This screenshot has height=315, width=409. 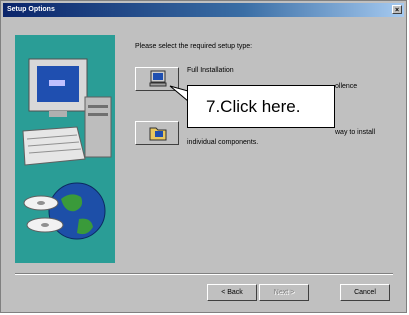 I want to click on folder-install-icon, so click(x=158, y=134).